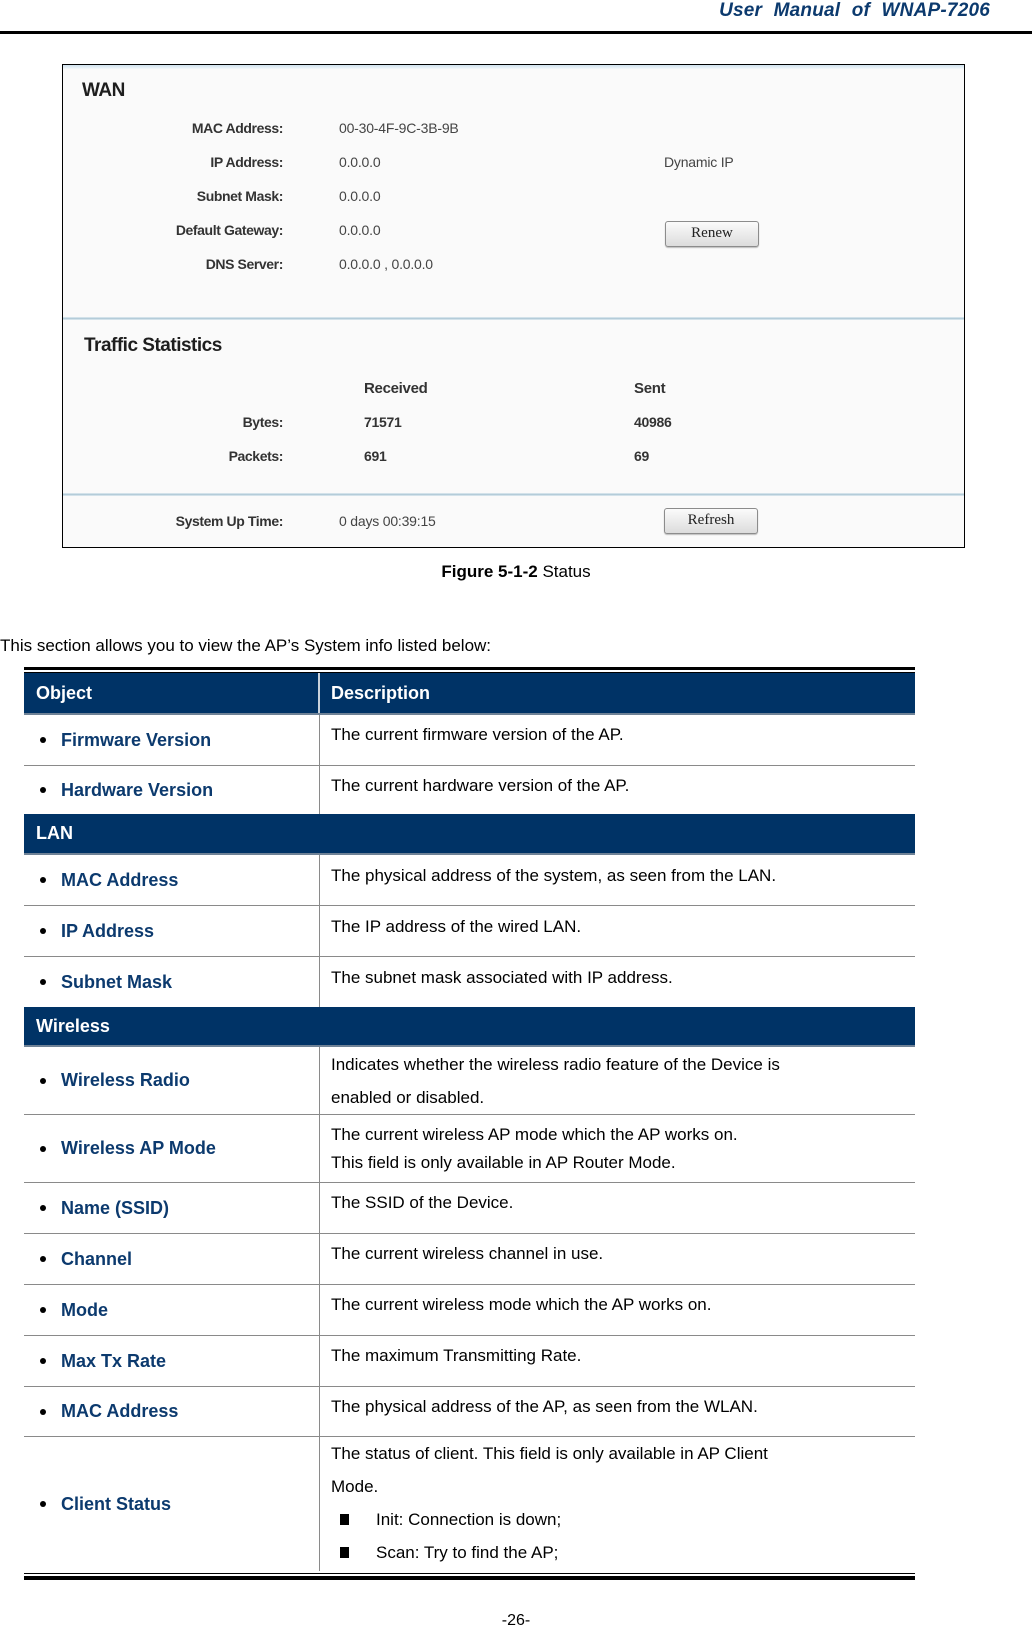 The height and width of the screenshot is (1632, 1032). What do you see at coordinates (103, 90) in the screenshot?
I see `wan-title: WAN` at bounding box center [103, 90].